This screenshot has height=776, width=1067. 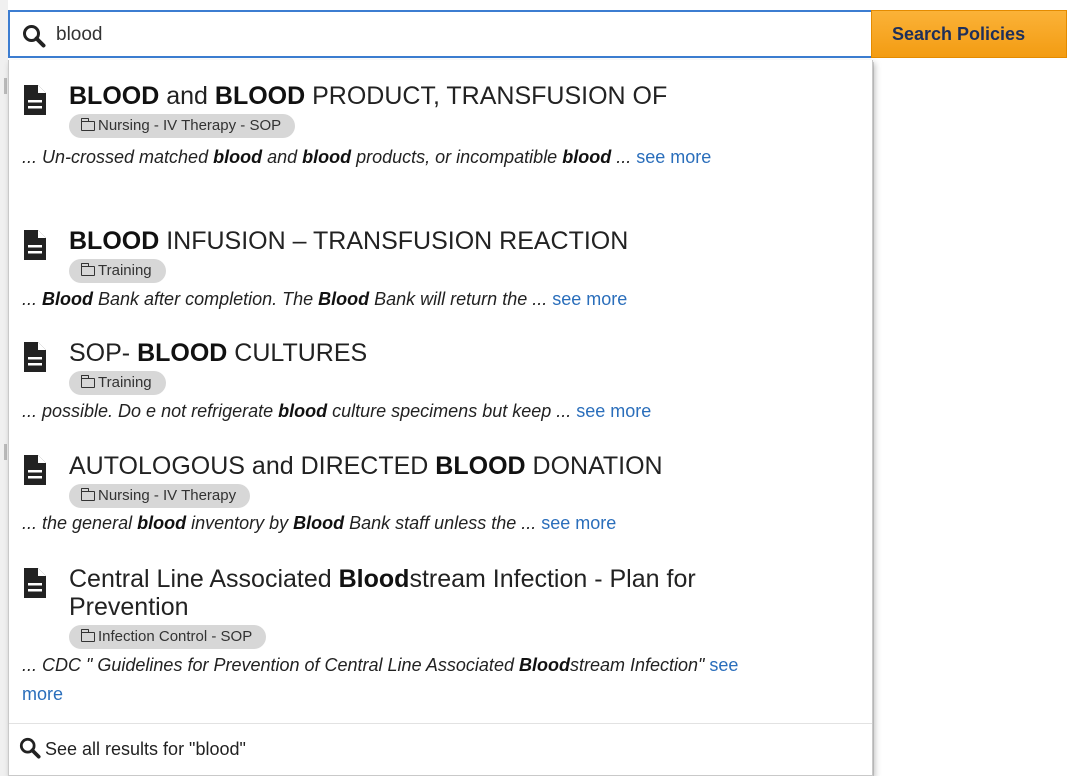 I want to click on text-segment: Bank after completion. The, so click(x=206, y=299).